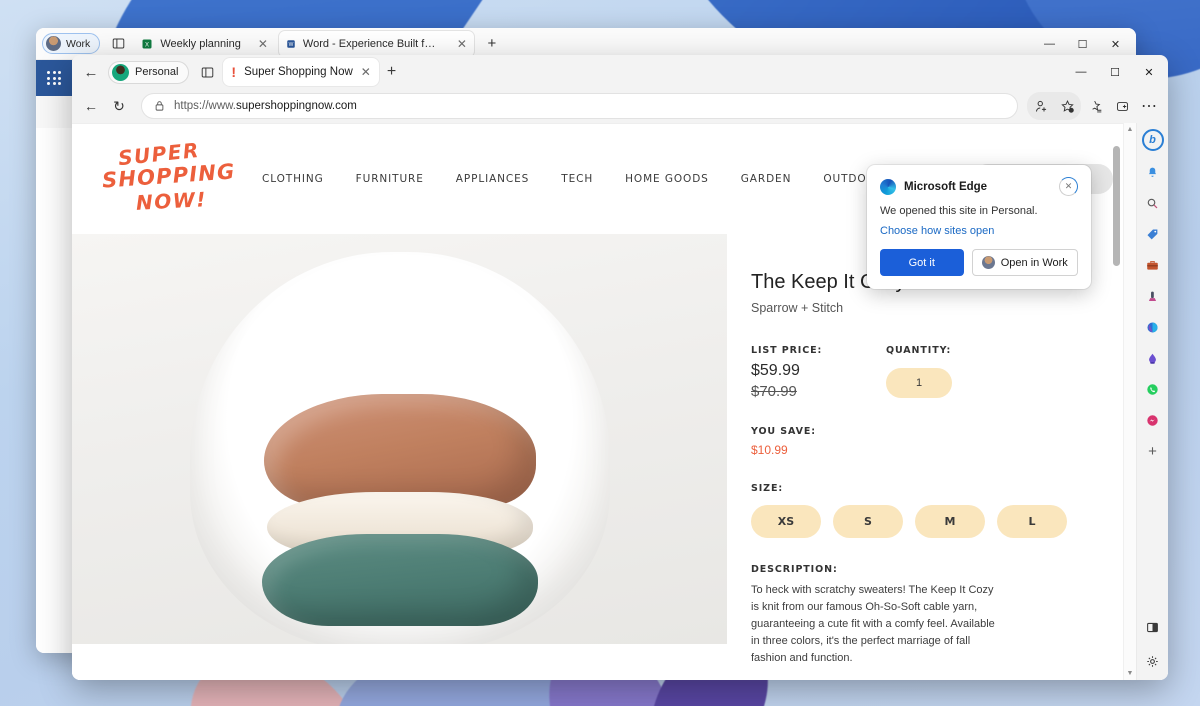  I want to click on word-tab-weekly-planning: X Weekly planning ✕, so click(204, 44).